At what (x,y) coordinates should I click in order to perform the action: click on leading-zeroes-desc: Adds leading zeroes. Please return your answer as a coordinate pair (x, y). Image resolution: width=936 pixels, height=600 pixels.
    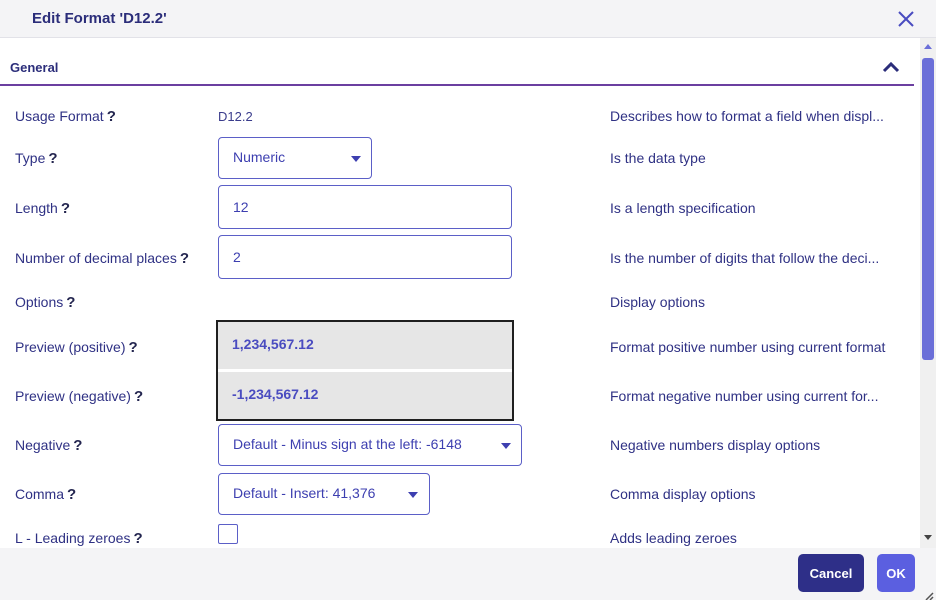
    Looking at the image, I should click on (673, 538).